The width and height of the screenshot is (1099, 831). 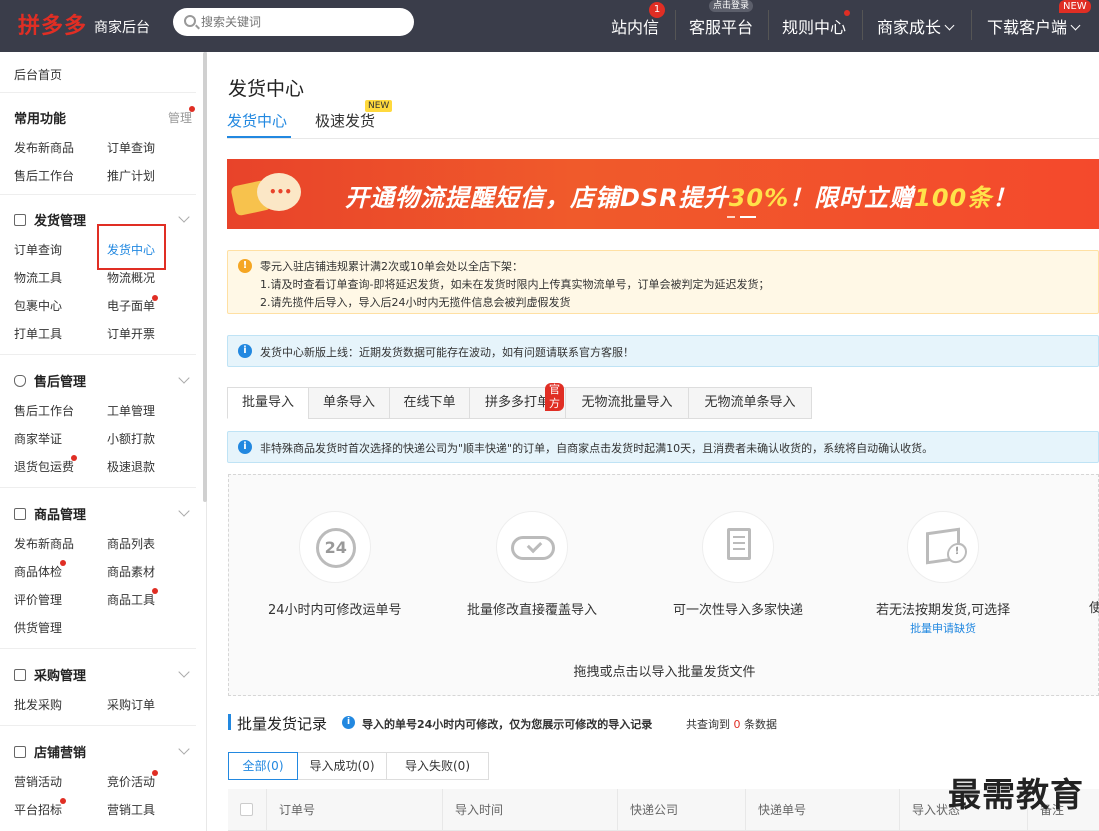 I want to click on sidebar-item: 营销活动, so click(x=38, y=781).